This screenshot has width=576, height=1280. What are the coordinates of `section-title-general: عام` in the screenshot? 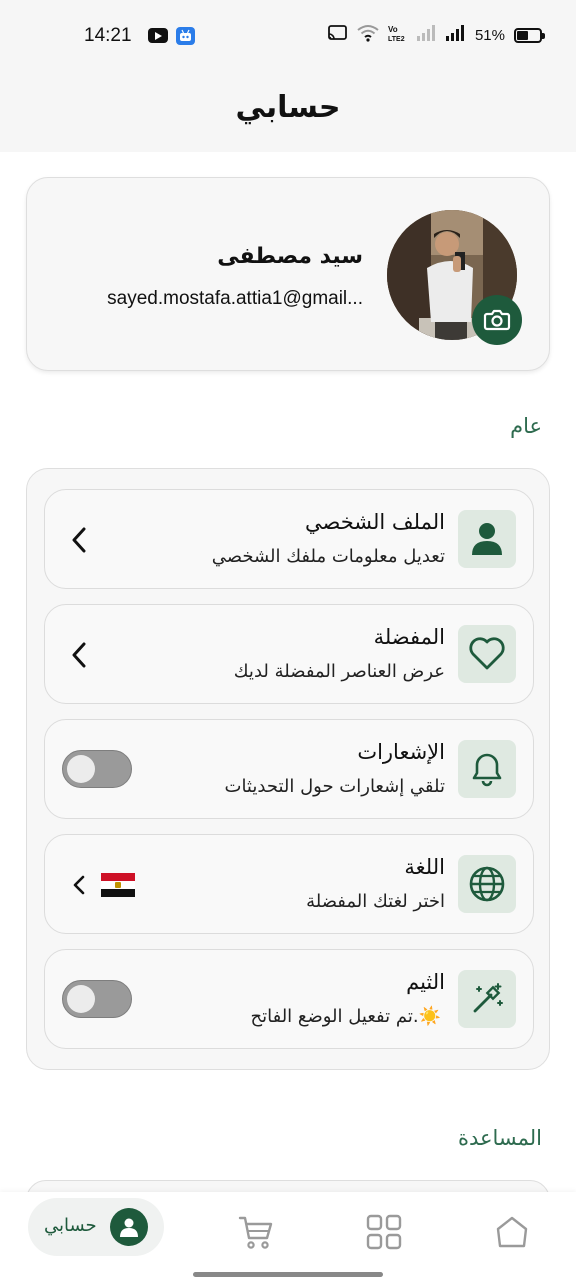 It's located at (526, 426).